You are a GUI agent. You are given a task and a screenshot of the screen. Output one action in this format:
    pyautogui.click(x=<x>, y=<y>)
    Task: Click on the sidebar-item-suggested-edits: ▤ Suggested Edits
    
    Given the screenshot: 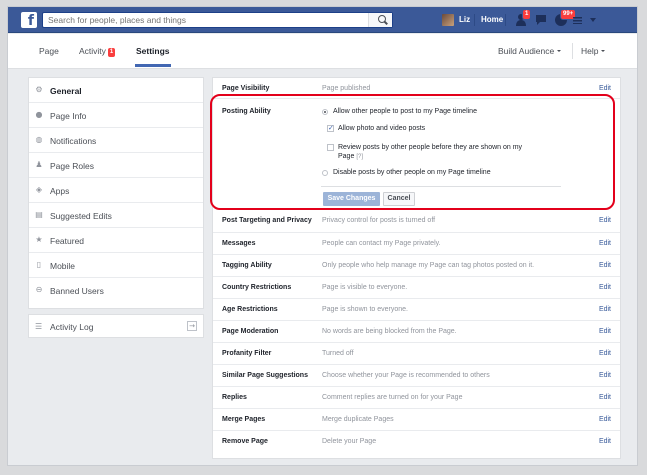 What is the action you would take?
    pyautogui.click(x=116, y=215)
    